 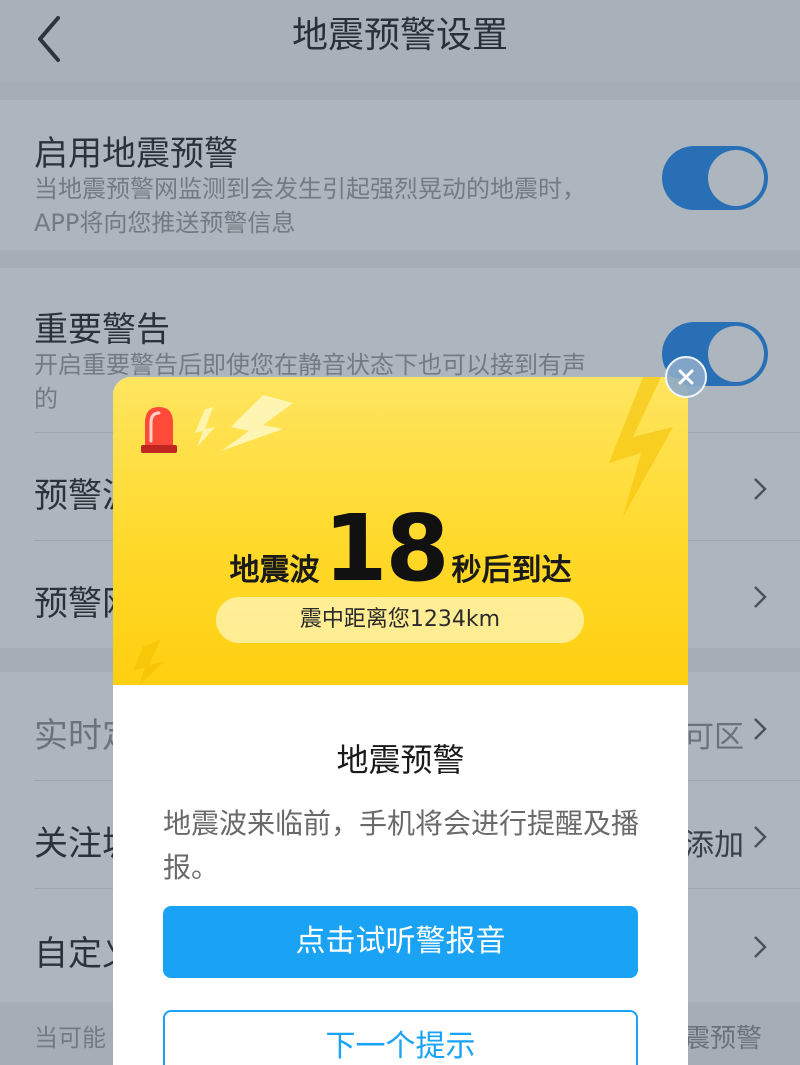 I want to click on modal-title: 地震预警, so click(x=400, y=760).